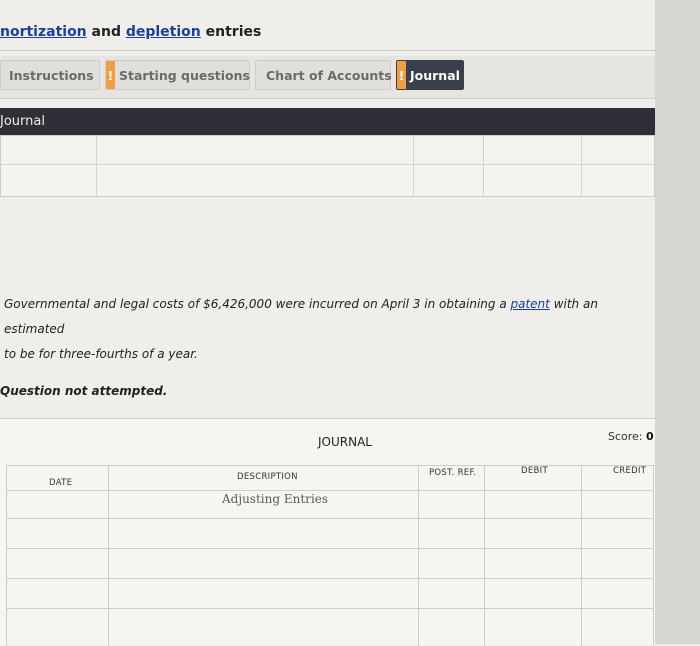 This screenshot has height=646, width=700. What do you see at coordinates (530, 304) in the screenshot?
I see `patent-link: patent` at bounding box center [530, 304].